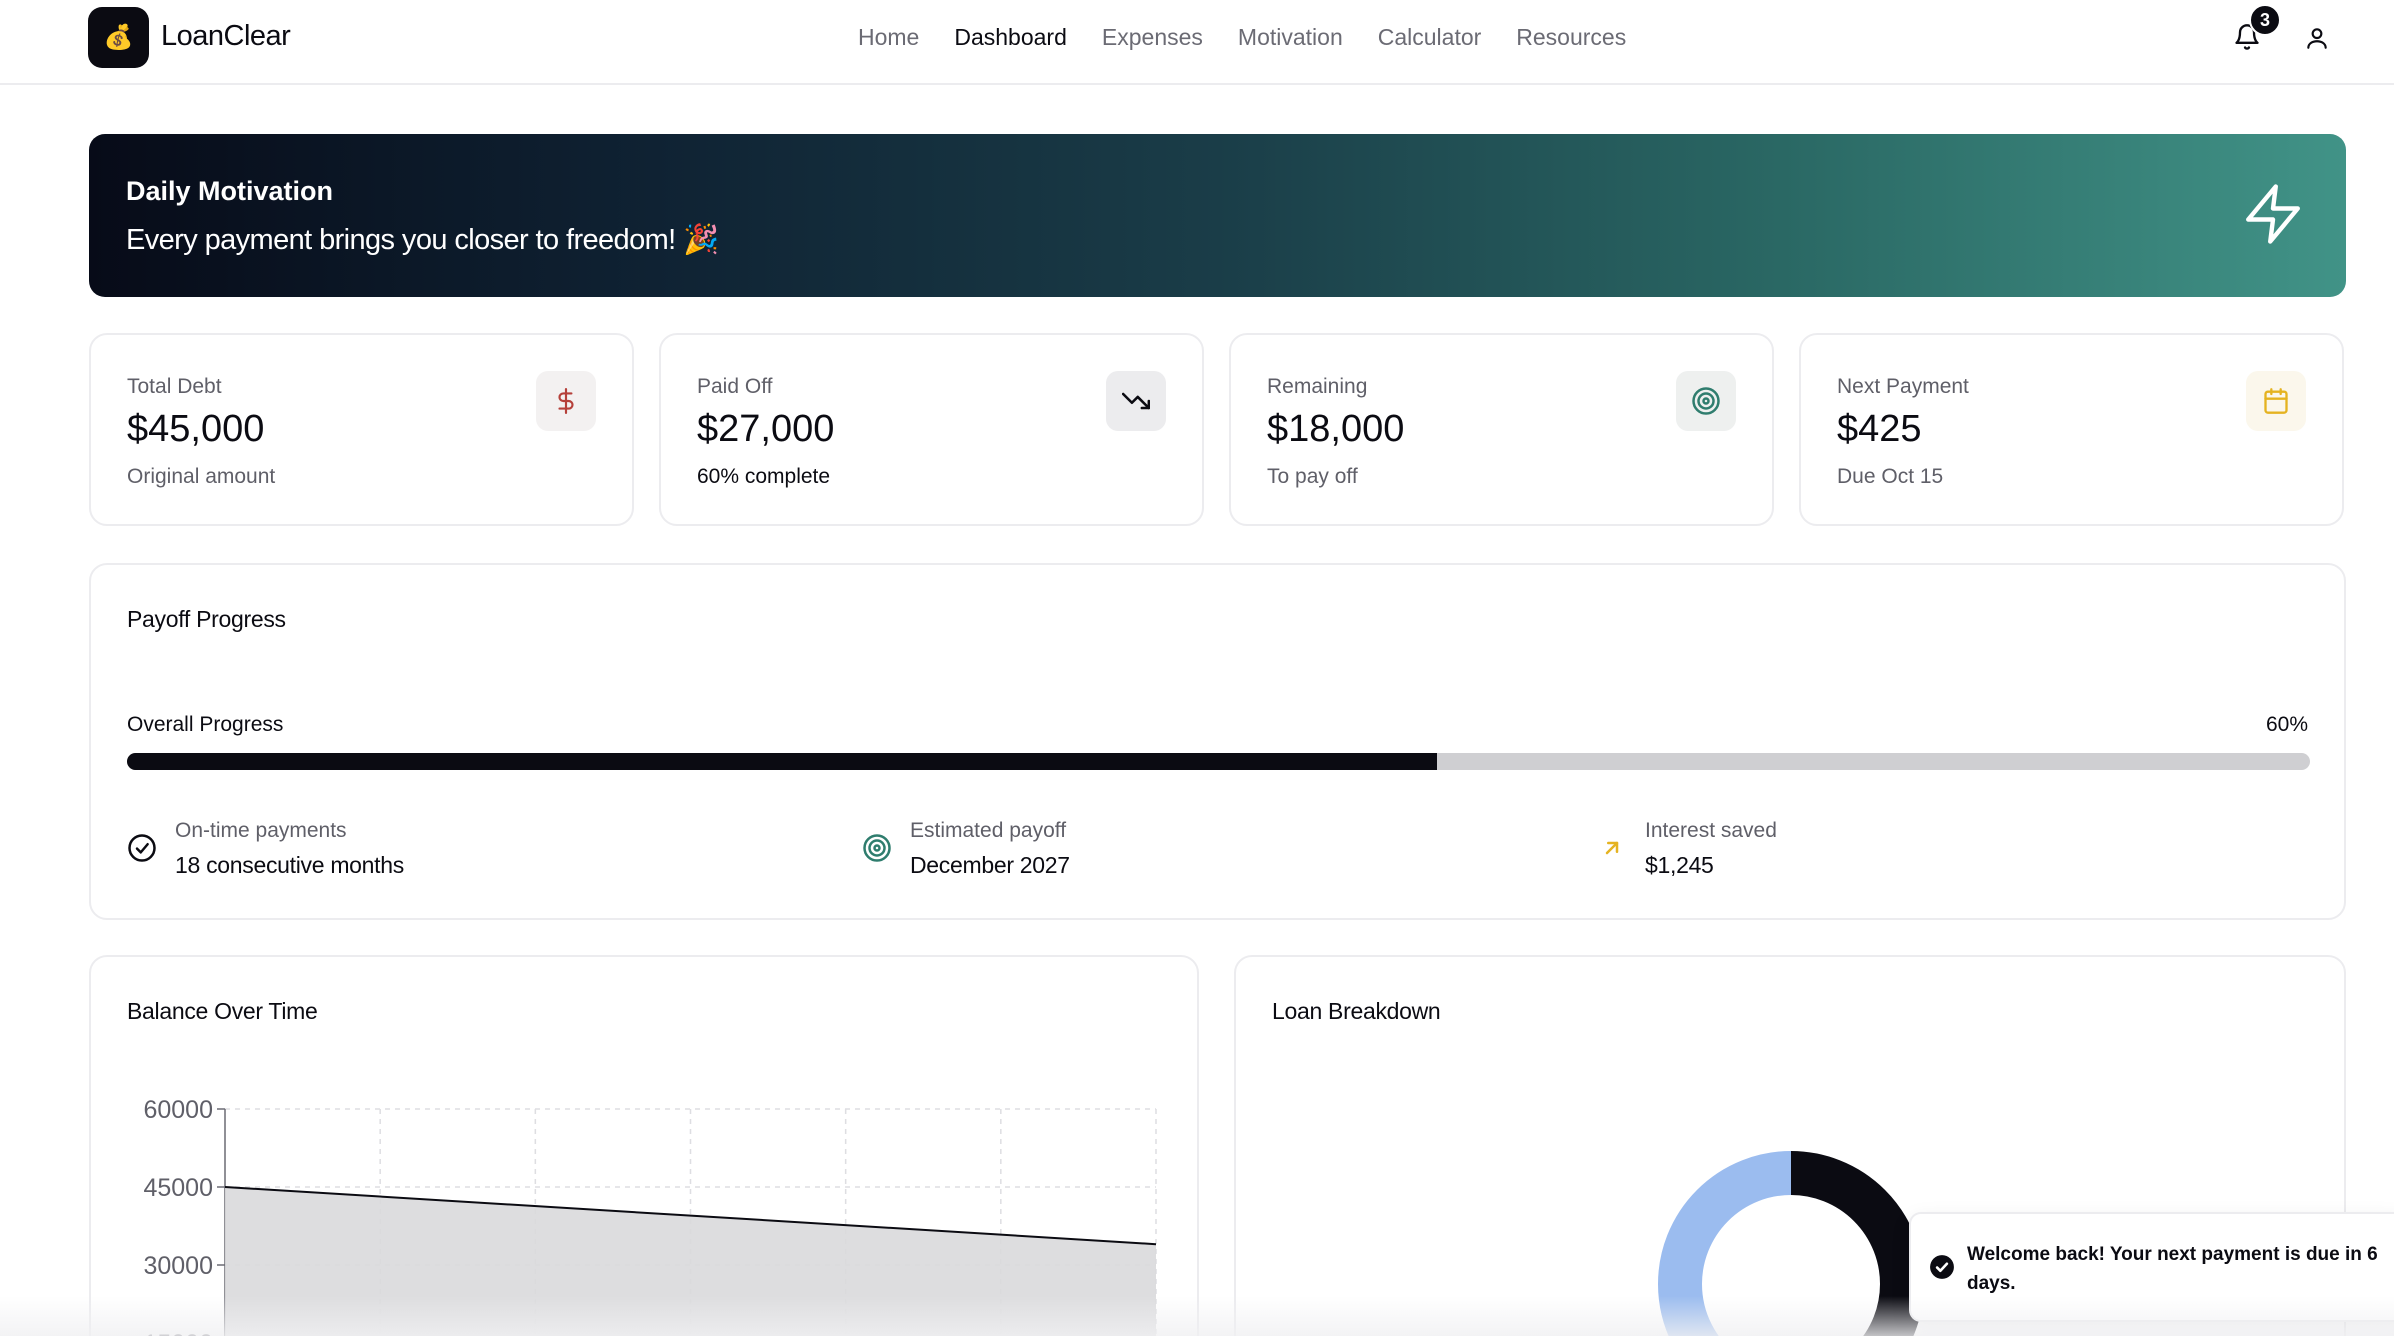  Describe the element at coordinates (1010, 37) in the screenshot. I see `nav-dashboard: Dashboard` at that location.